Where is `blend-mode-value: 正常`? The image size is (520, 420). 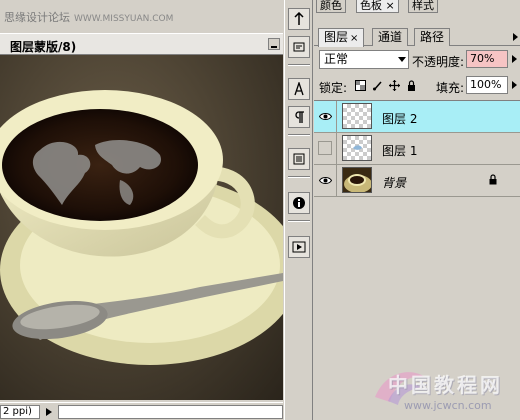
blend-mode-value: 正常 is located at coordinates (336, 59).